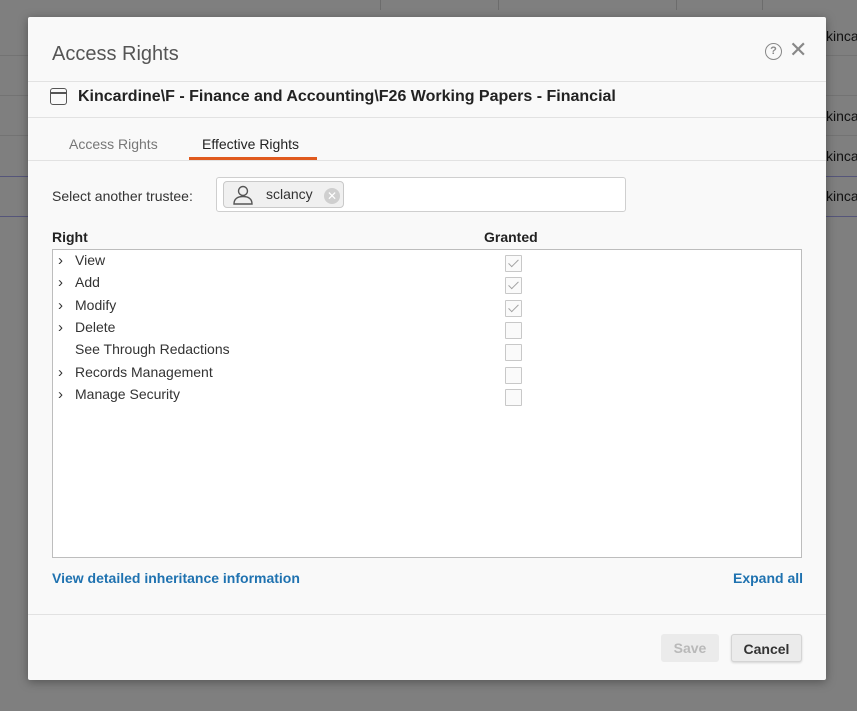 This screenshot has width=857, height=711. What do you see at coordinates (250, 144) in the screenshot?
I see `tab-effective-rights: Effective Rights` at bounding box center [250, 144].